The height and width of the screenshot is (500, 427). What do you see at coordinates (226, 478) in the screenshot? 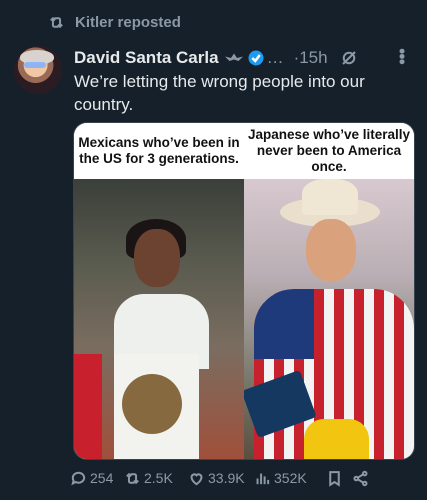
I see `like-count: 33.9K` at bounding box center [226, 478].